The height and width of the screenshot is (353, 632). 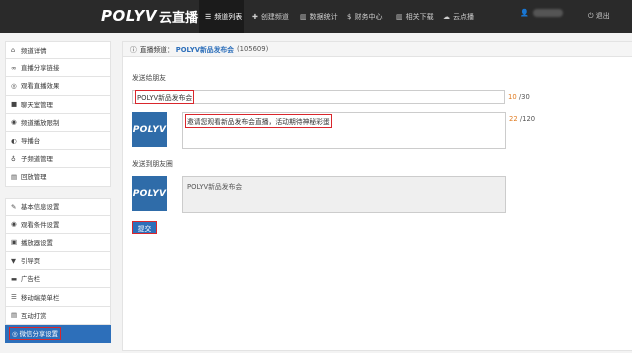 I want to click on download-icon: ▥, so click(x=399, y=16).